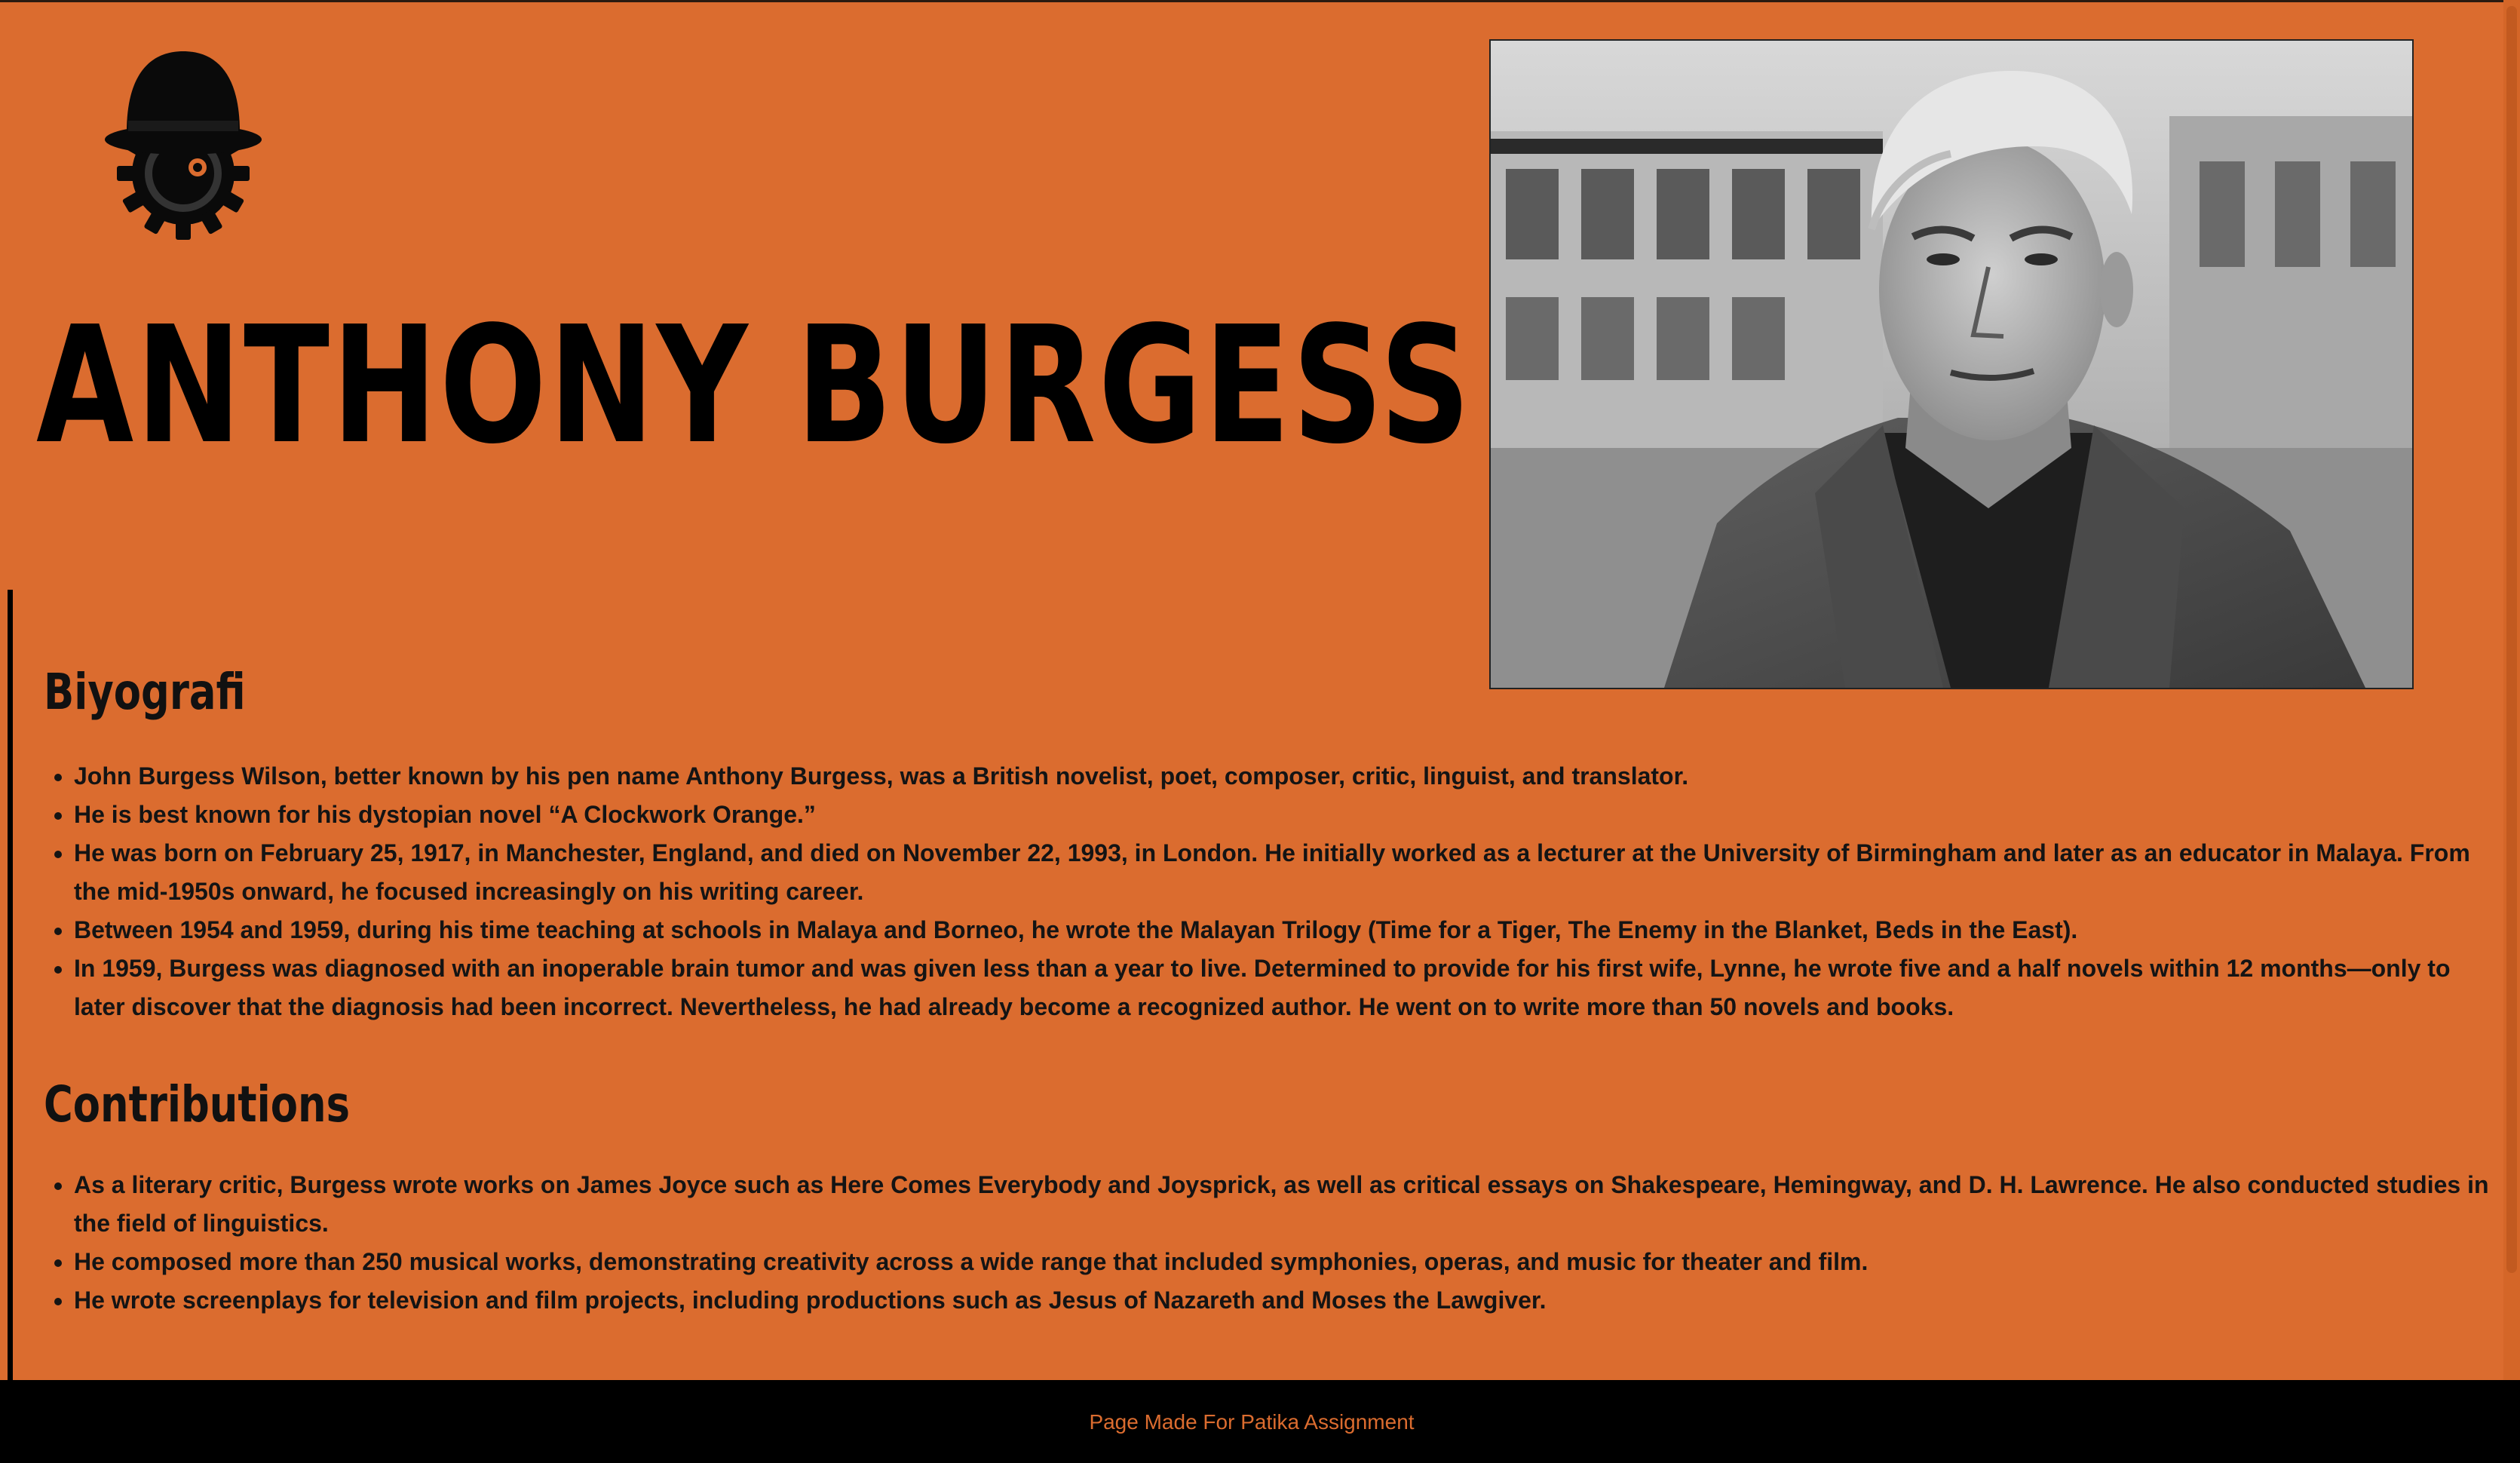  I want to click on content-left-border, so click(10, 986).